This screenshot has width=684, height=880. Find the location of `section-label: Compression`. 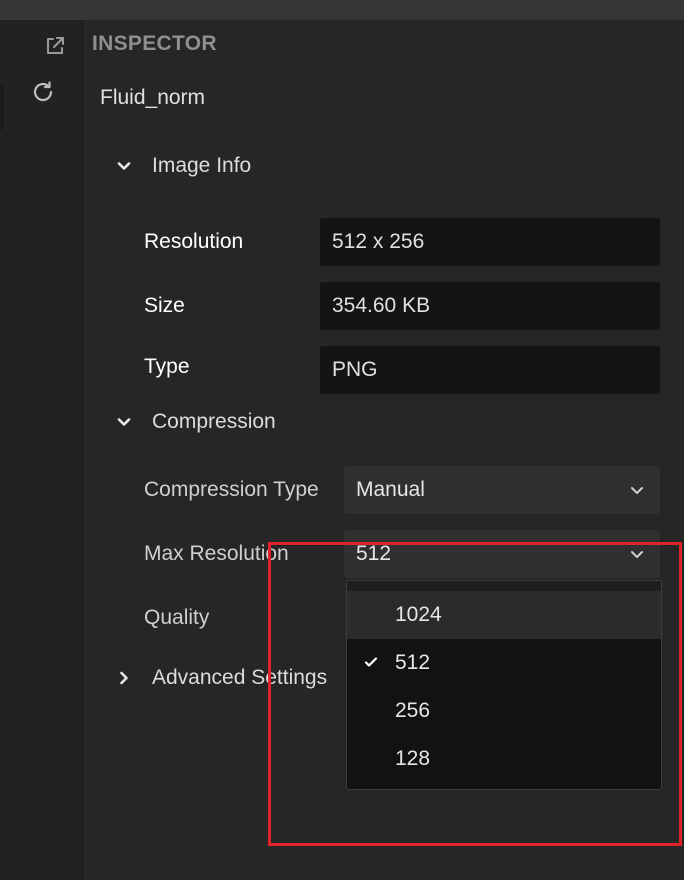

section-label: Compression is located at coordinates (214, 421).